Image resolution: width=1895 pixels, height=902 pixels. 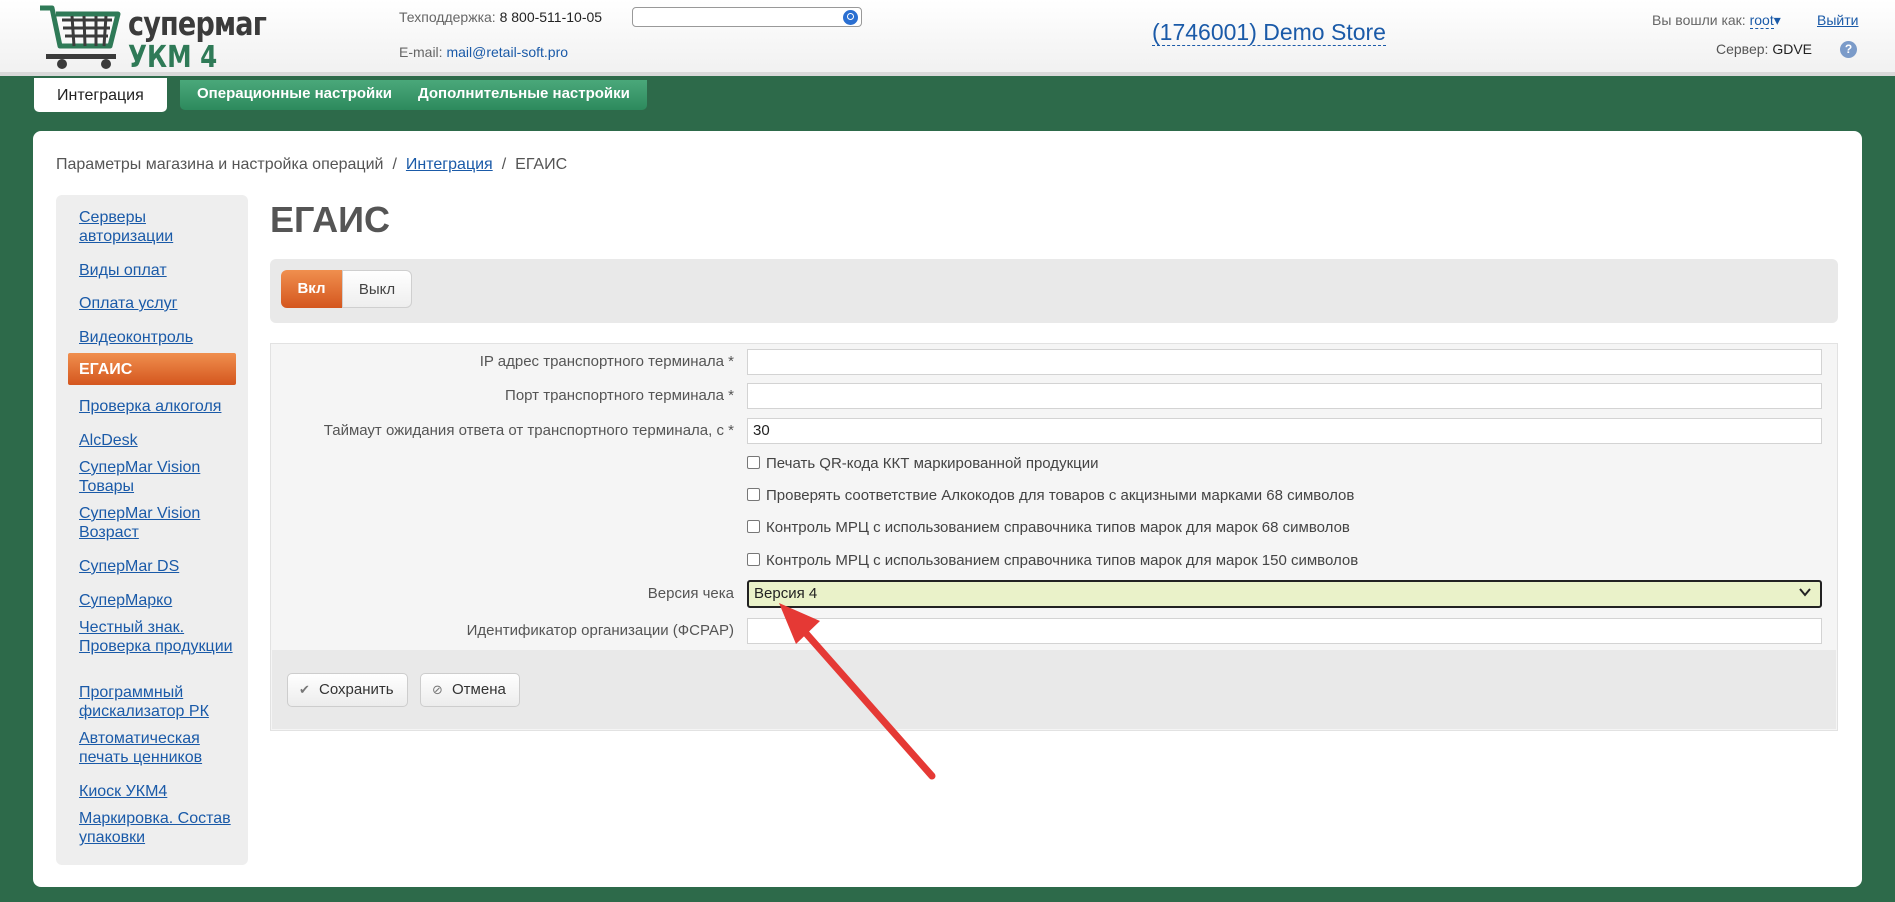 I want to click on cancel-label: Отмена, so click(x=479, y=689).